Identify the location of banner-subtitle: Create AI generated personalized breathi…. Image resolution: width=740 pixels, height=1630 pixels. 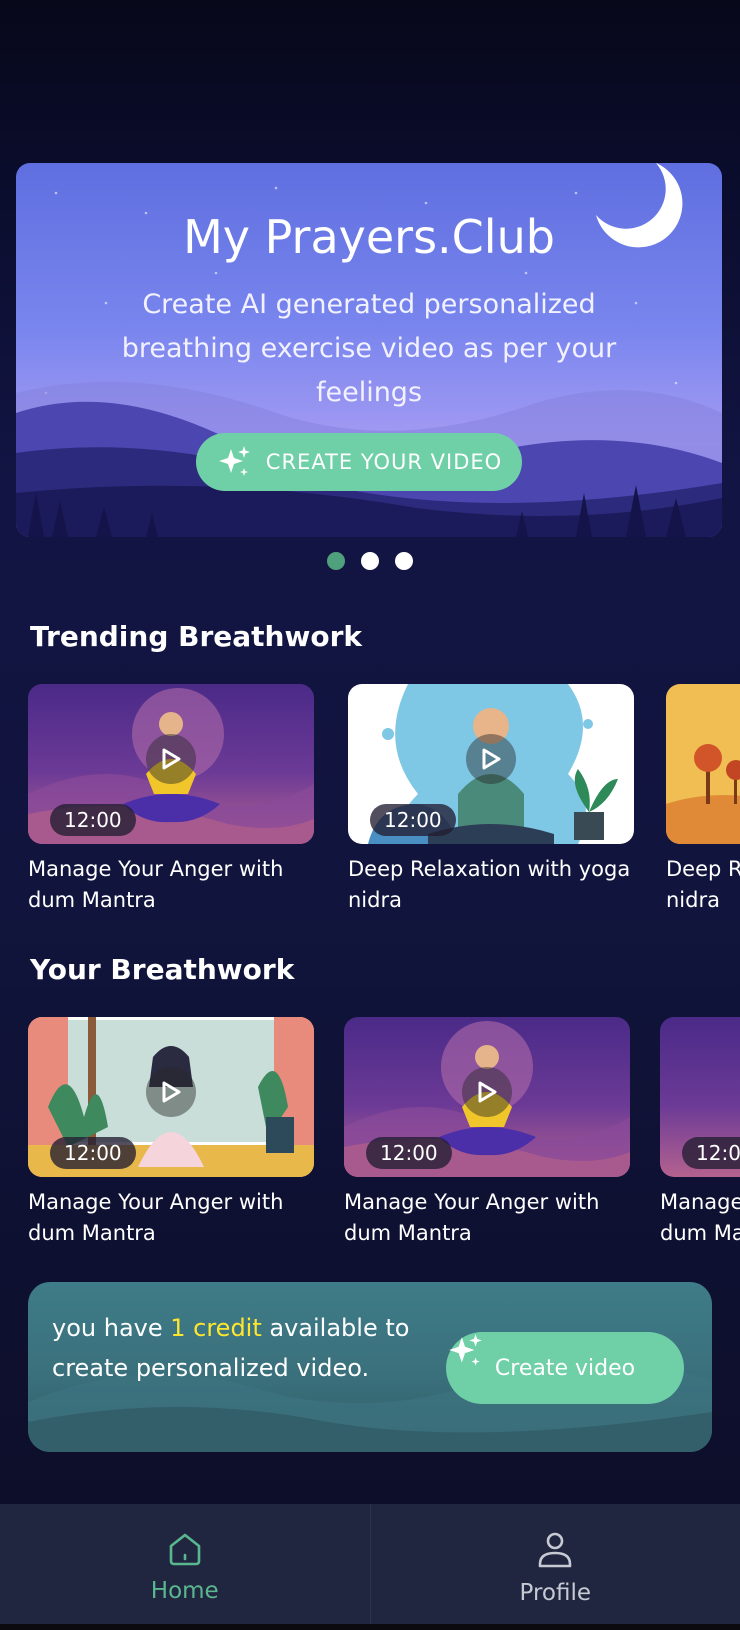
(369, 348).